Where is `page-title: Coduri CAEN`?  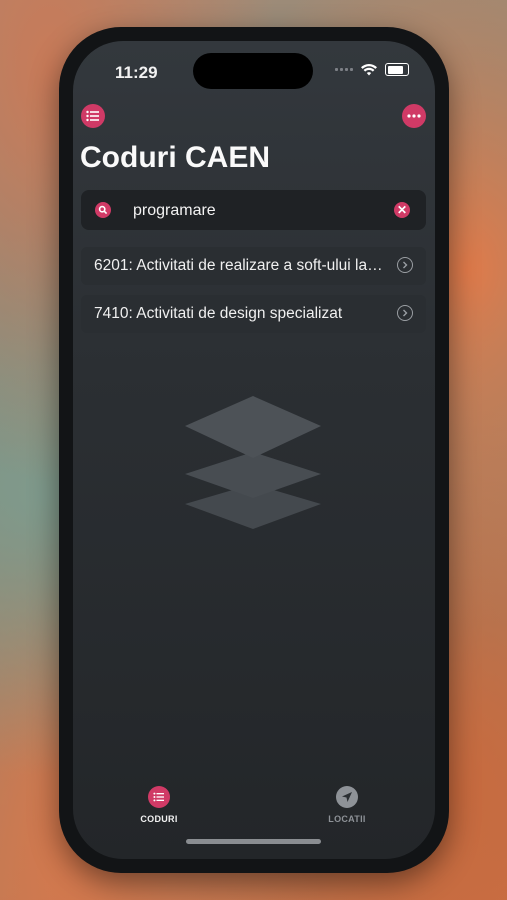
page-title: Coduri CAEN is located at coordinates (175, 157).